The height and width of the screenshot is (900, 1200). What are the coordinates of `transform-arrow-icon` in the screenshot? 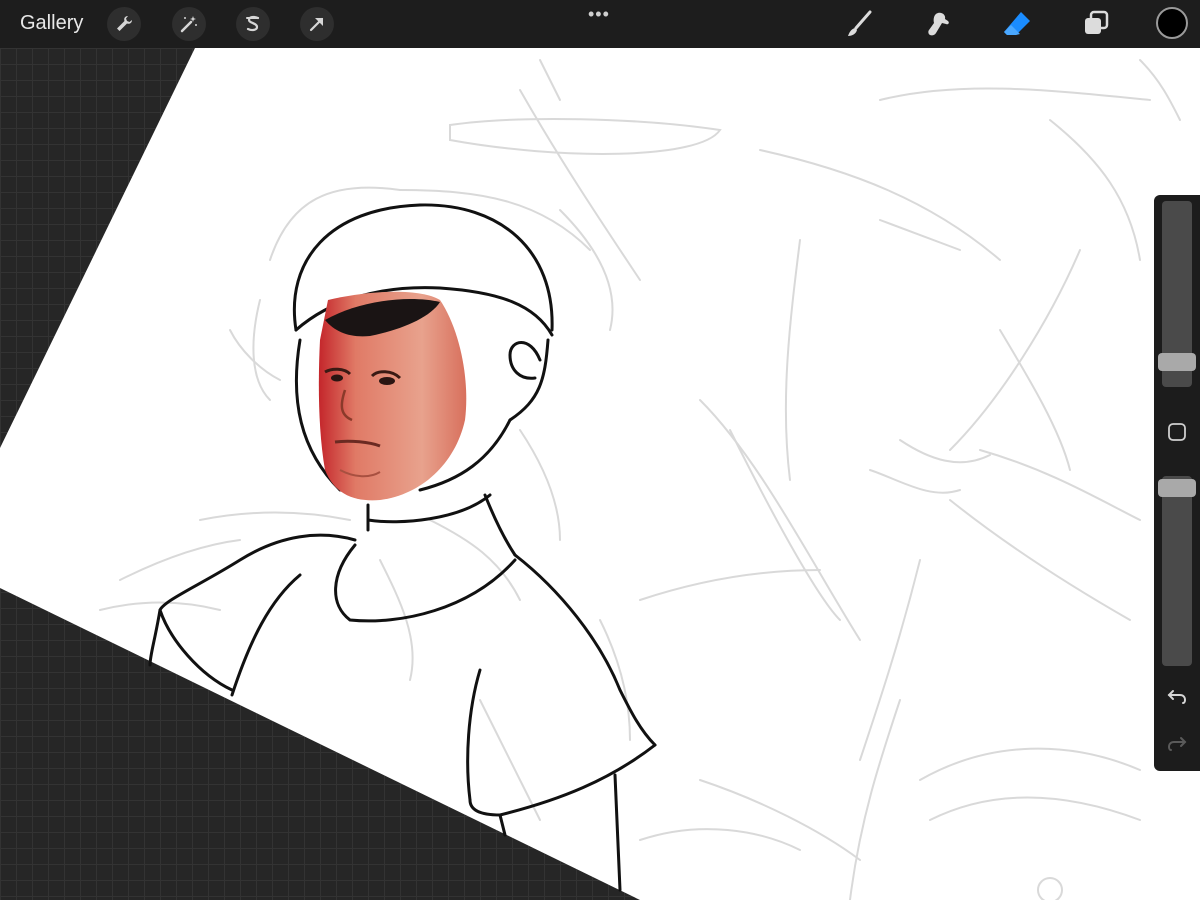 It's located at (316, 24).